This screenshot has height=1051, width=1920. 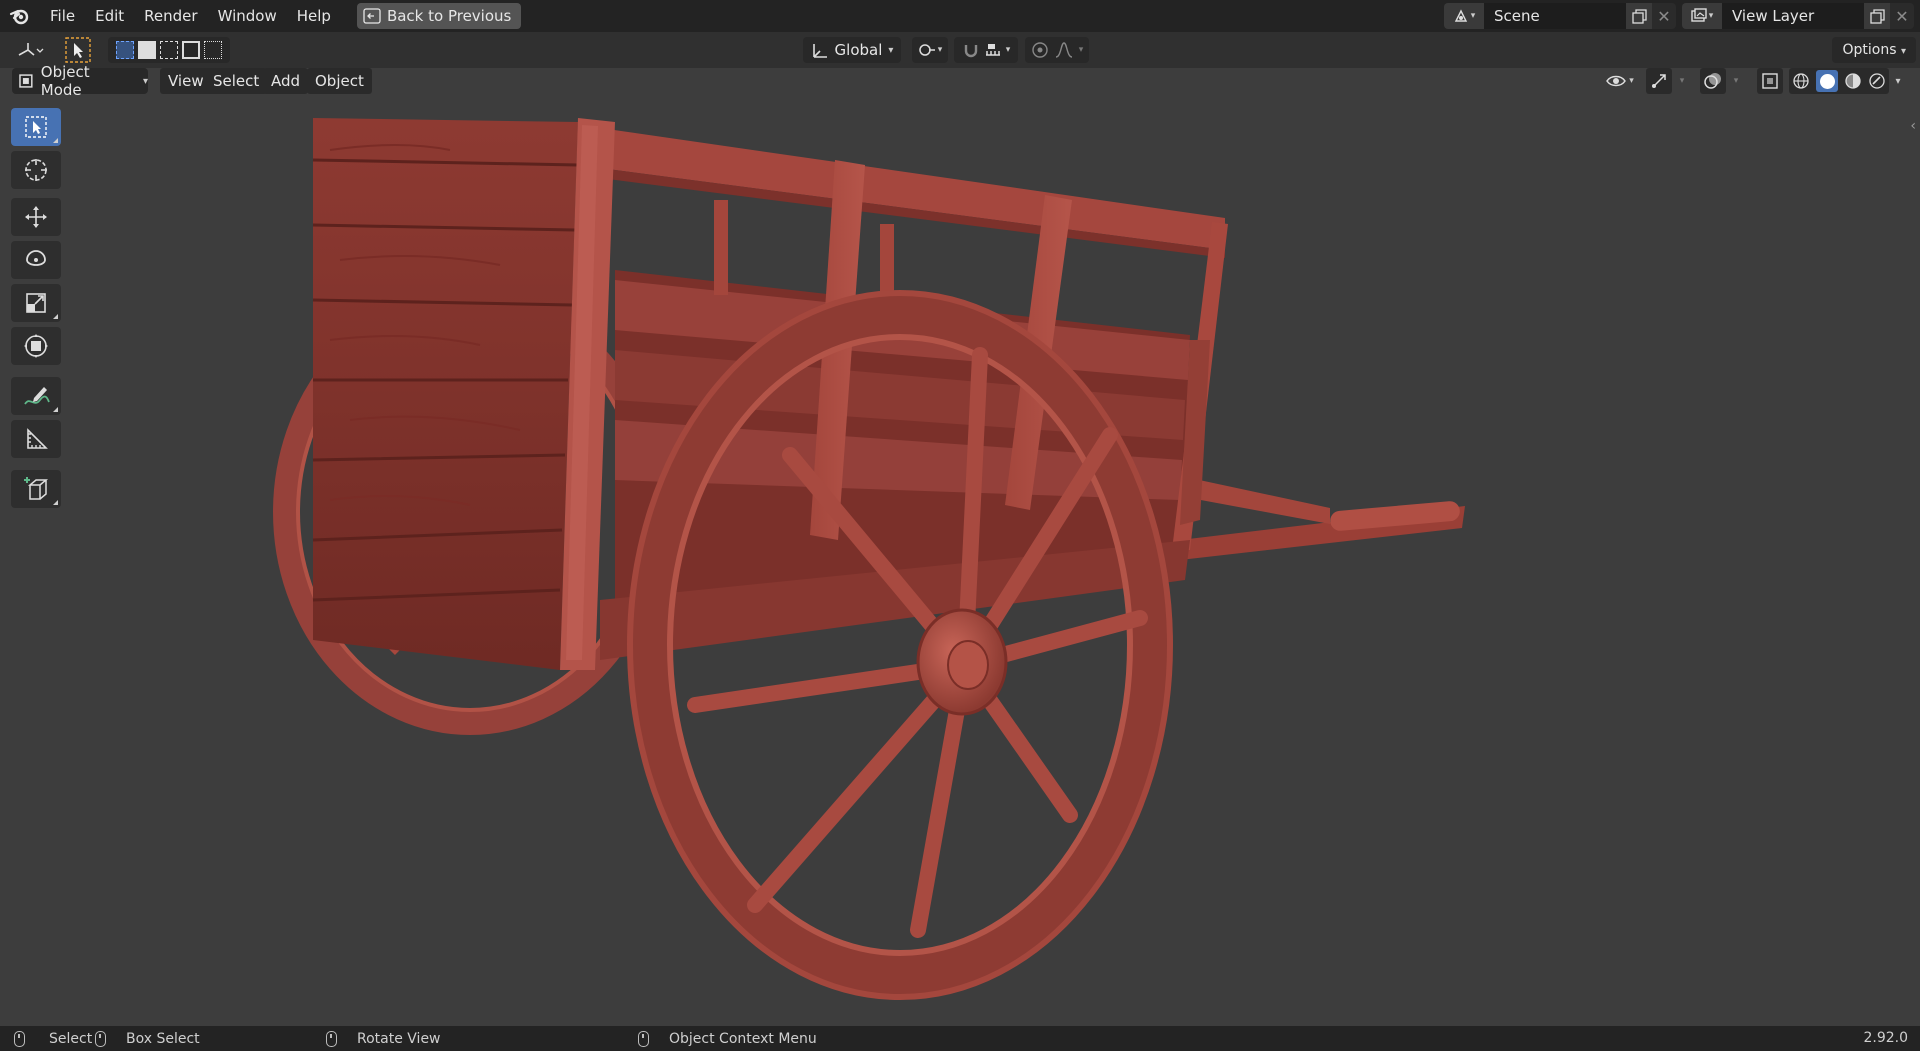 I want to click on add-cube-tool, so click(x=36, y=489).